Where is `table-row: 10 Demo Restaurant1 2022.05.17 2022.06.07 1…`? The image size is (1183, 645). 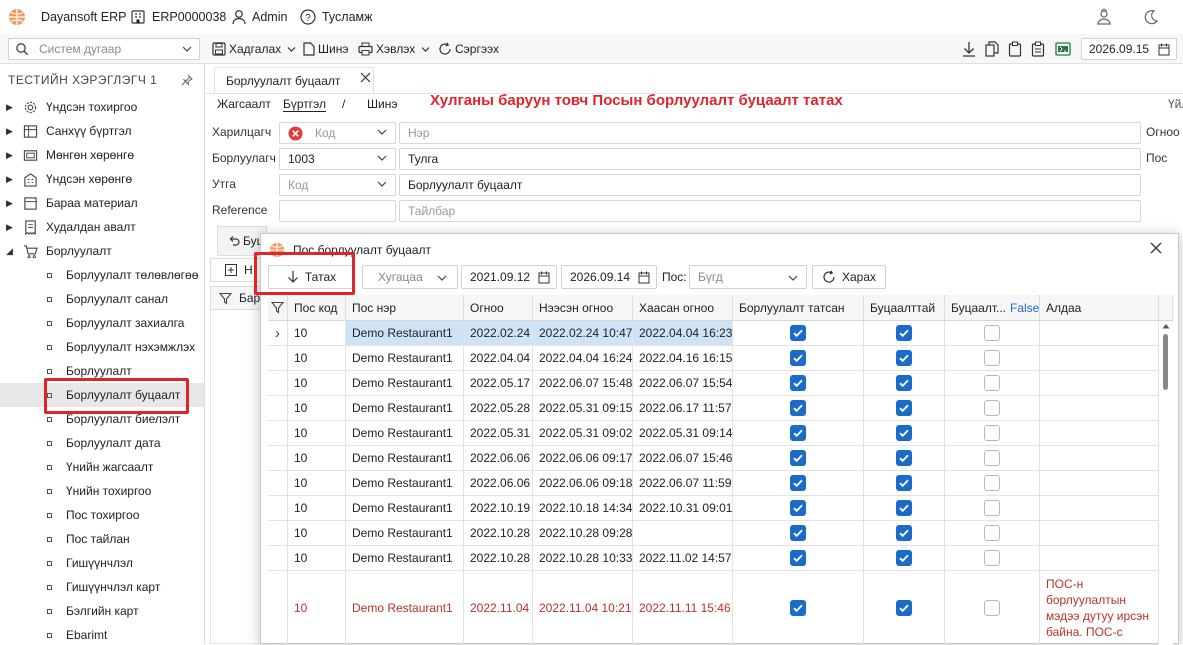
table-row: 10 Demo Restaurant1 2022.05.17 2022.06.07 1… is located at coordinates (710, 383).